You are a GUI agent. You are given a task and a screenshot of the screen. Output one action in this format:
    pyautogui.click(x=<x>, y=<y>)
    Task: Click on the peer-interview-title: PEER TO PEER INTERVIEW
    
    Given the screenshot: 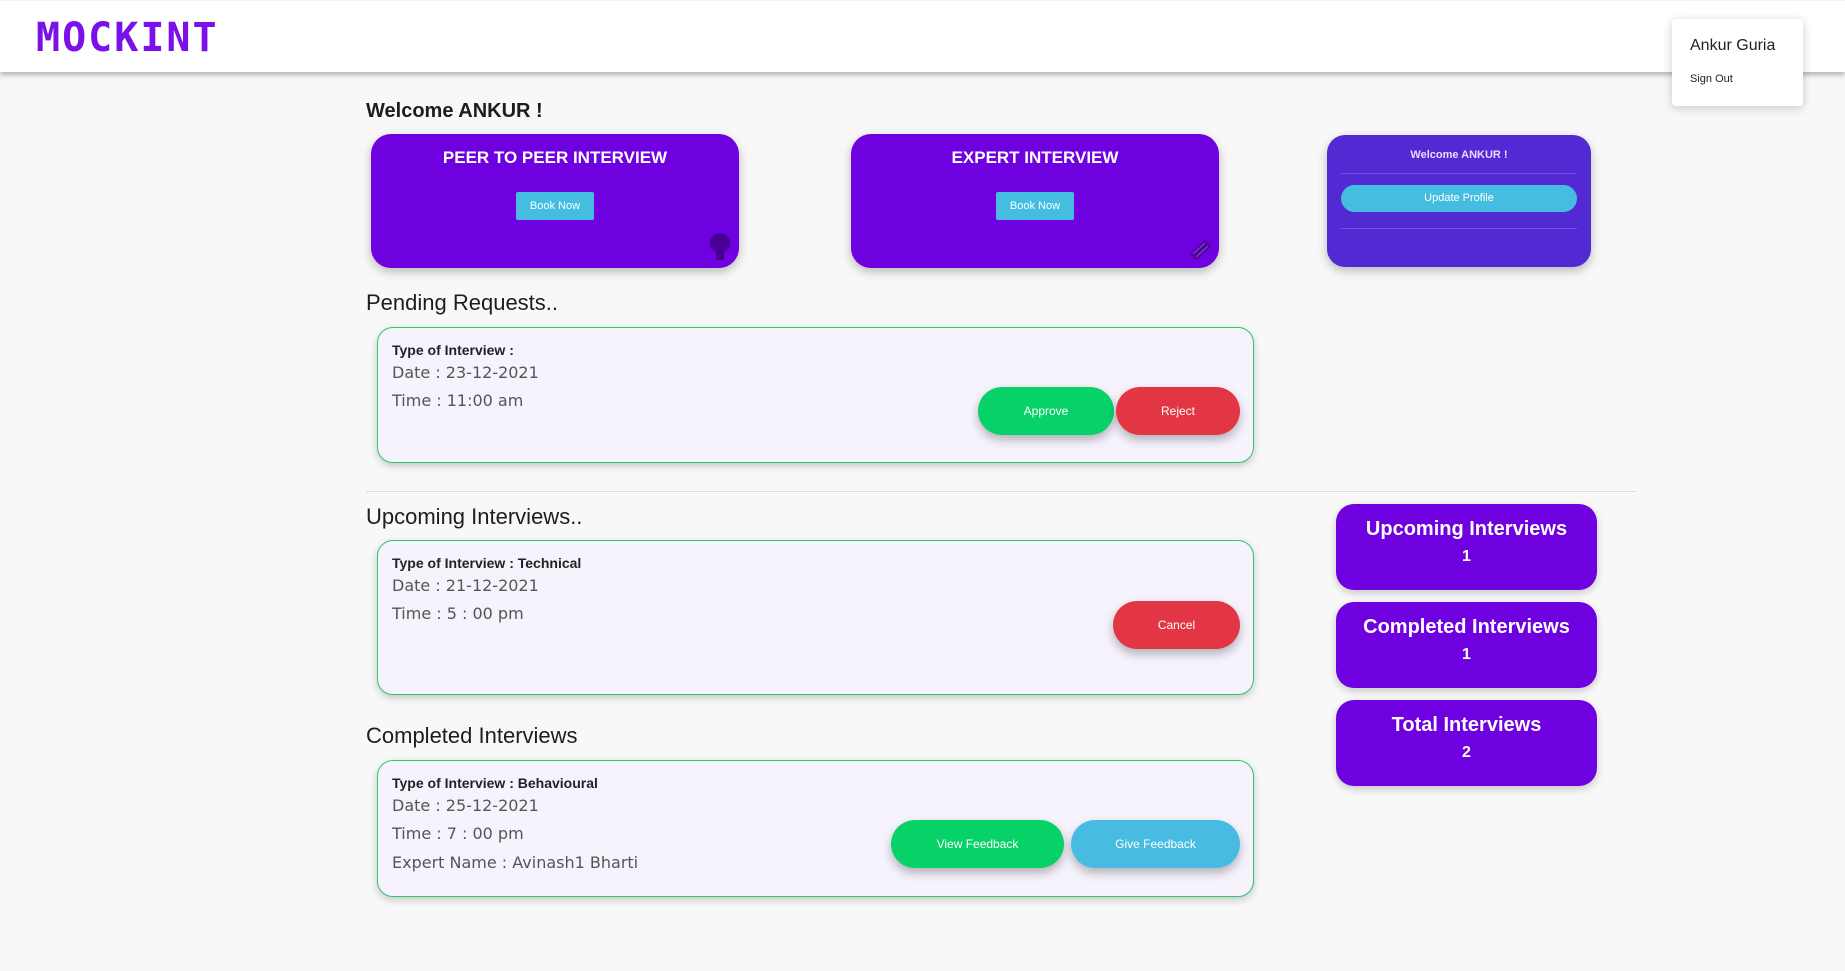 What is the action you would take?
    pyautogui.click(x=555, y=157)
    